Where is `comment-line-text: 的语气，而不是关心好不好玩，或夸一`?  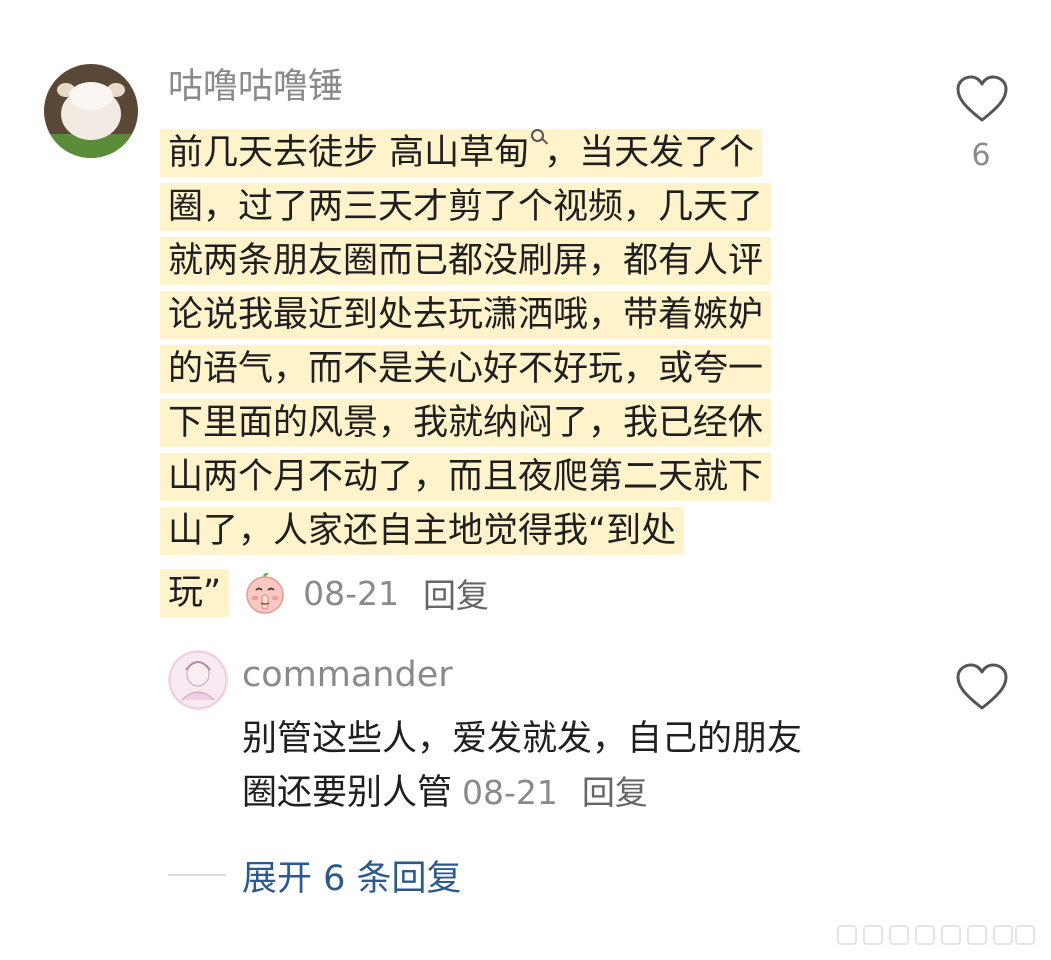 comment-line-text: 的语气，而不是关心好不好玩，或夸一 is located at coordinates (466, 369).